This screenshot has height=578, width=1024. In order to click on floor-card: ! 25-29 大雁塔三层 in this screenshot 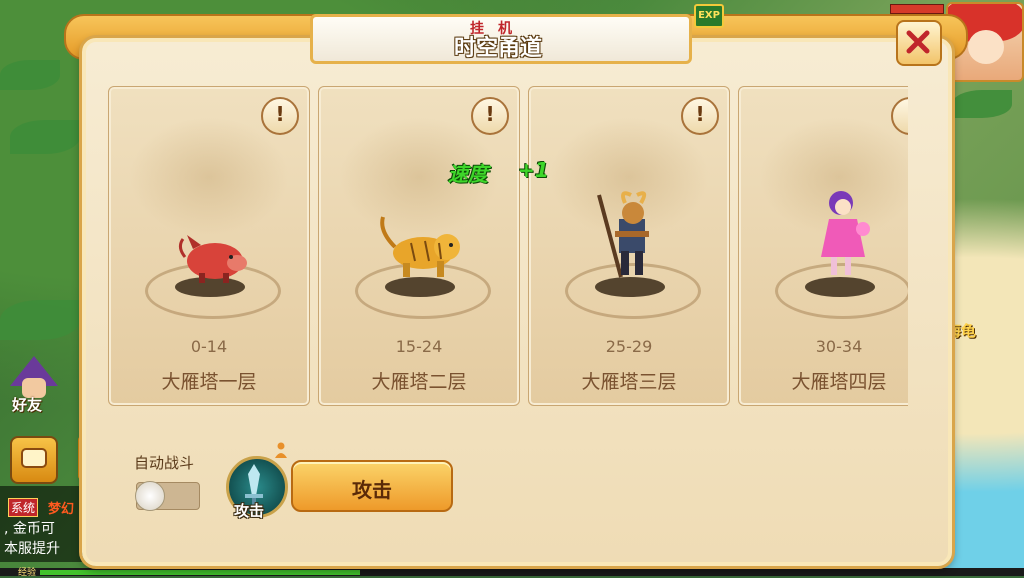, I will do `click(629, 246)`.